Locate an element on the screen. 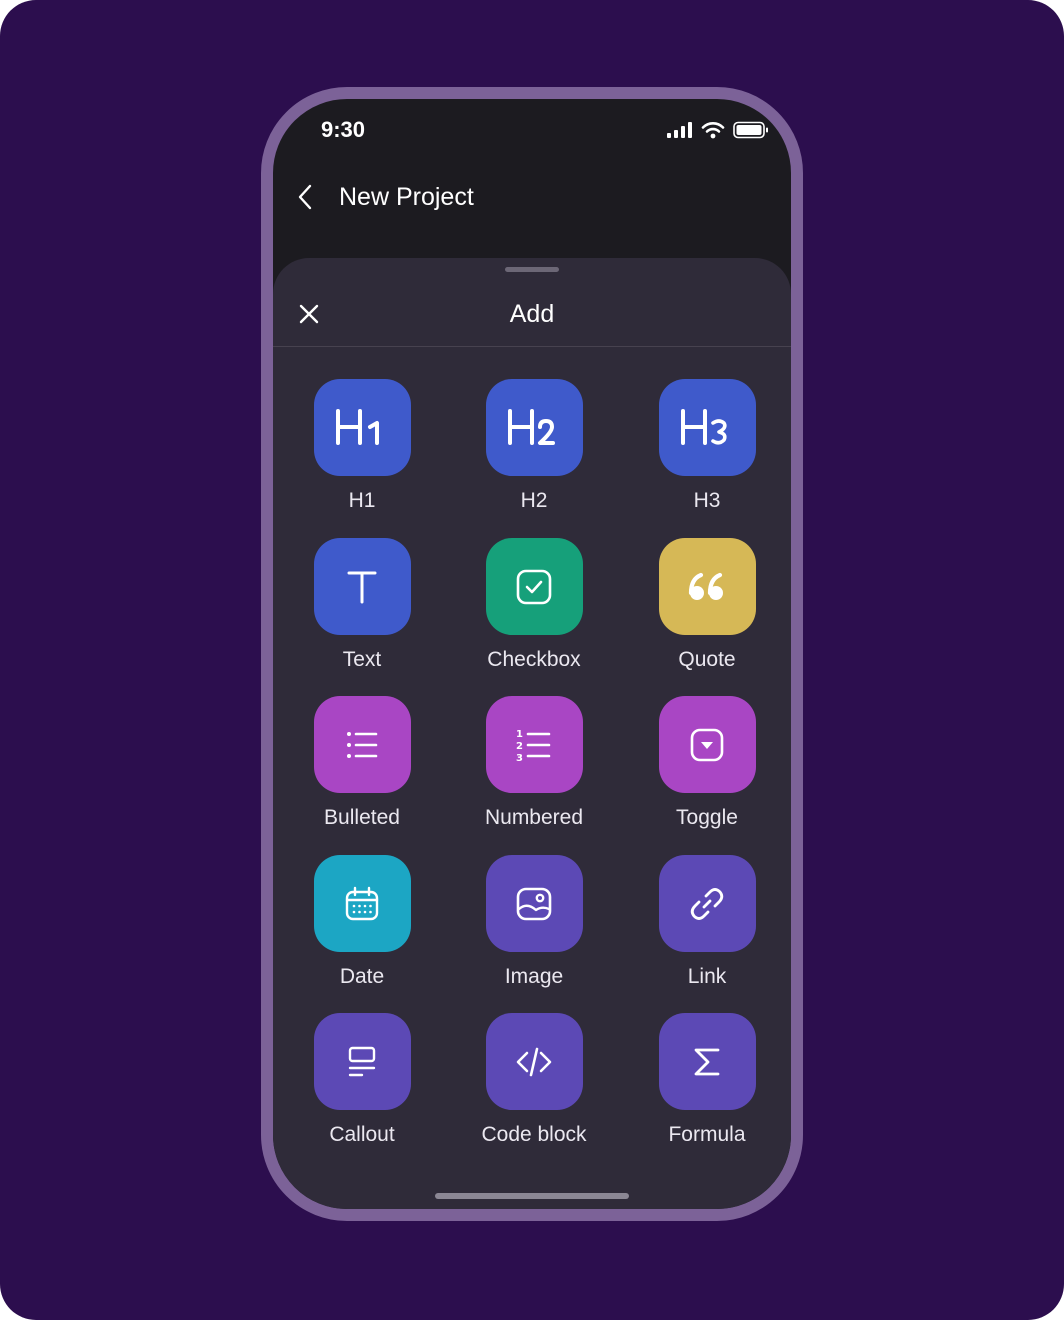 This screenshot has height=1320, width=1064. heading-1-icon is located at coordinates (357, 426).